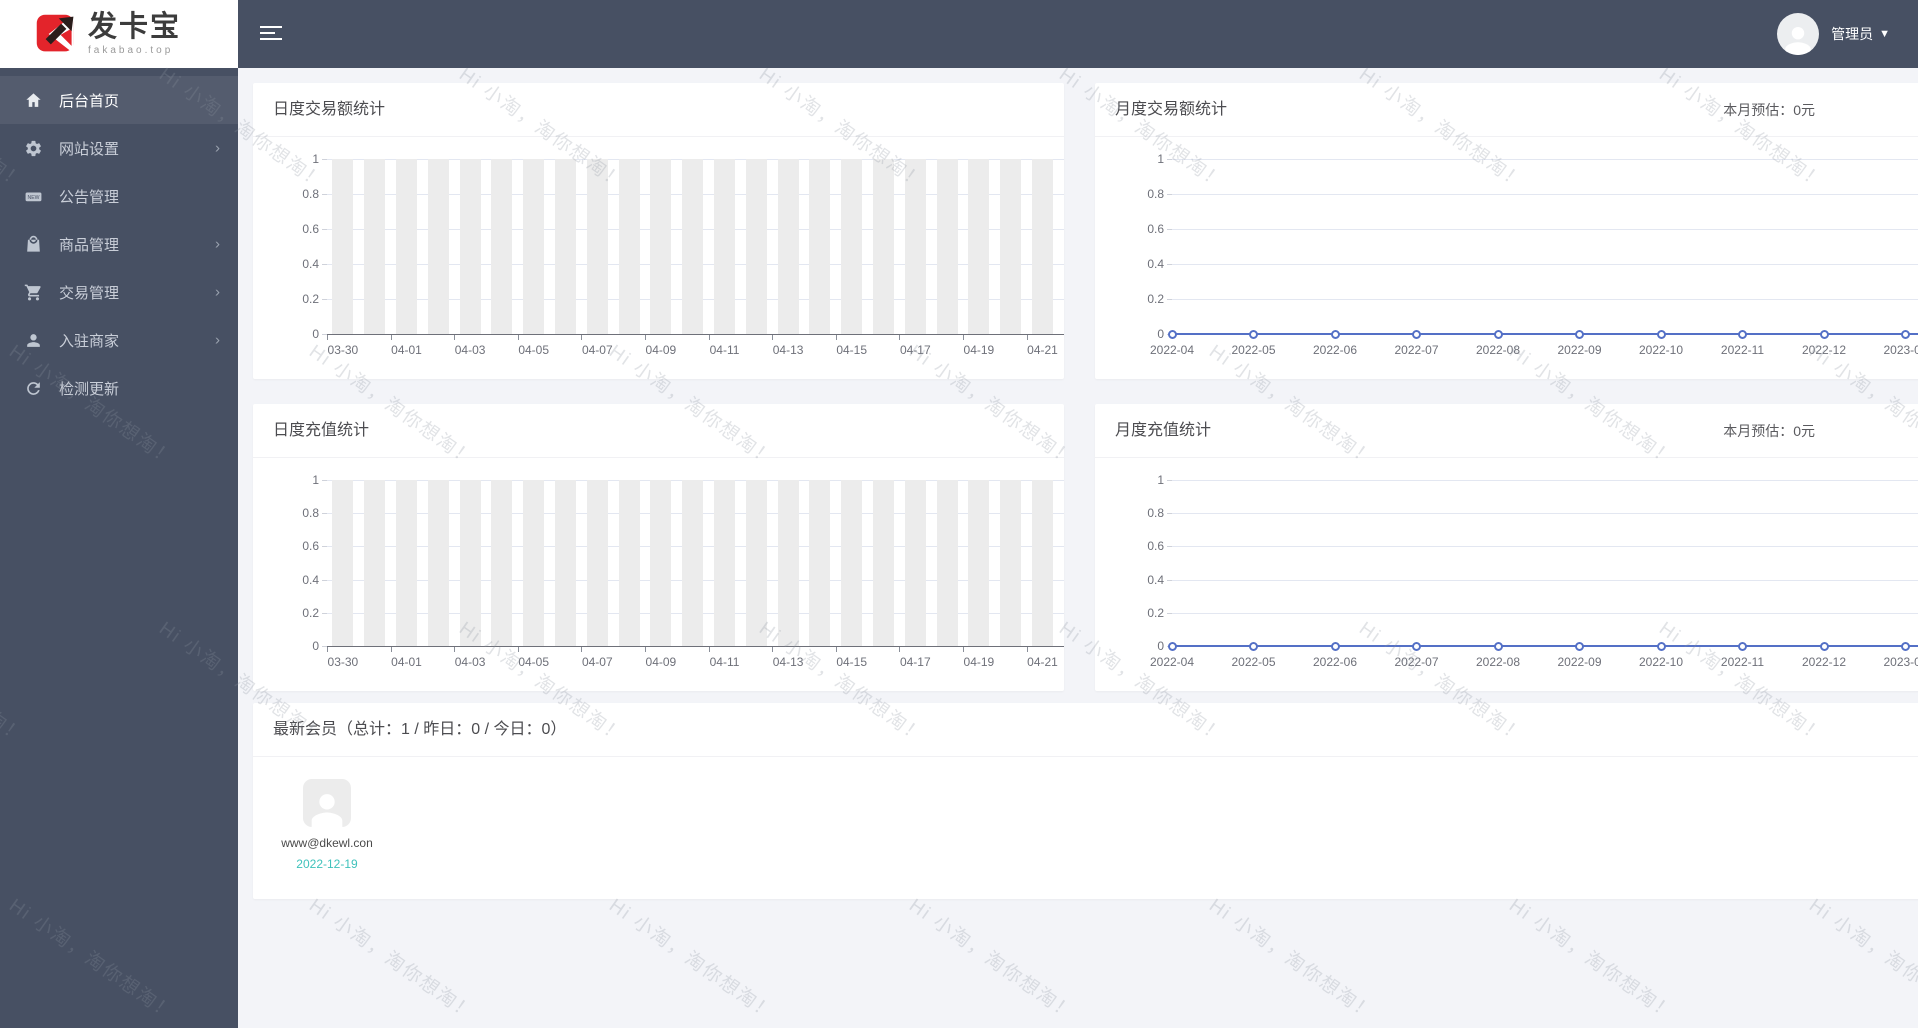 The width and height of the screenshot is (1918, 1028). Describe the element at coordinates (1900, 662) in the screenshot. I see `x-tick-label: 2023-01` at that location.